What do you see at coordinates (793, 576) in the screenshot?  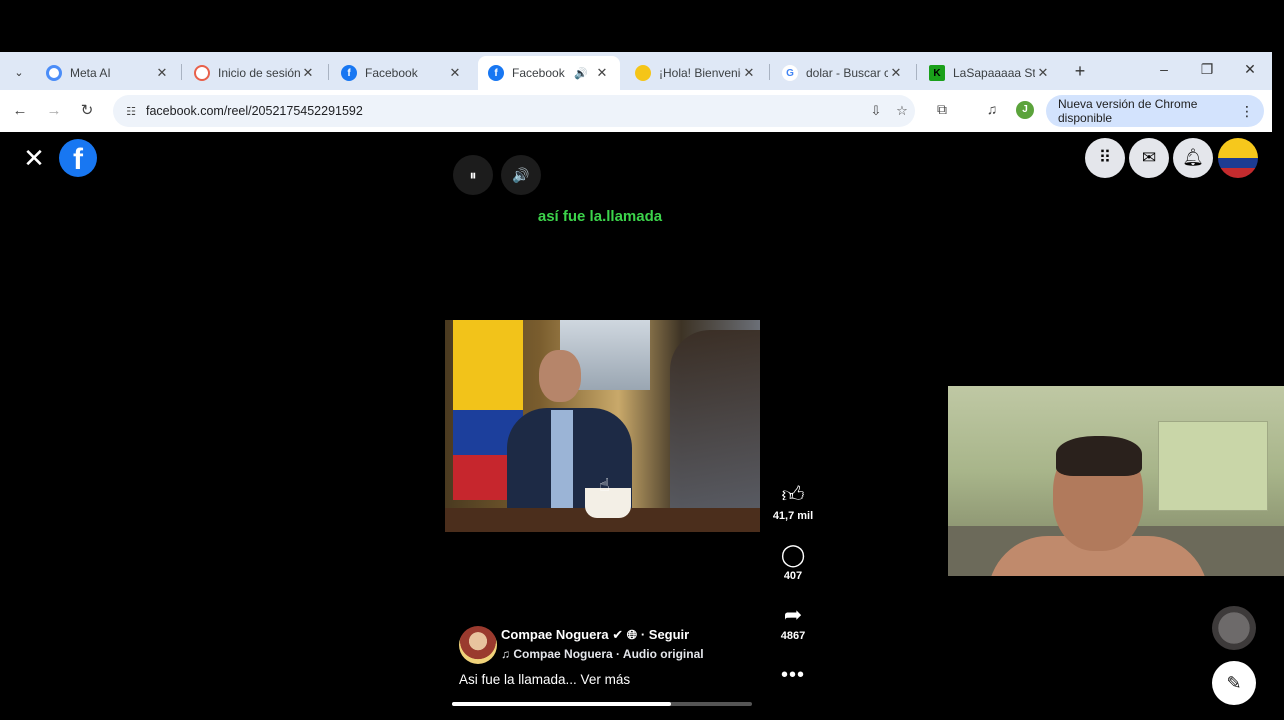 I see `comment-count: 407` at bounding box center [793, 576].